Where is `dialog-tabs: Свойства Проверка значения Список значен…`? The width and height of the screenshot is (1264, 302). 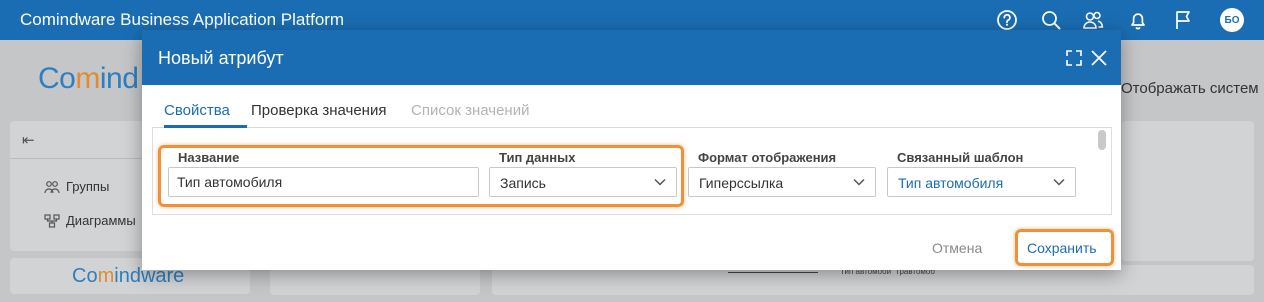 dialog-tabs: Свойства Проверка значения Список значен… is located at coordinates (632, 107).